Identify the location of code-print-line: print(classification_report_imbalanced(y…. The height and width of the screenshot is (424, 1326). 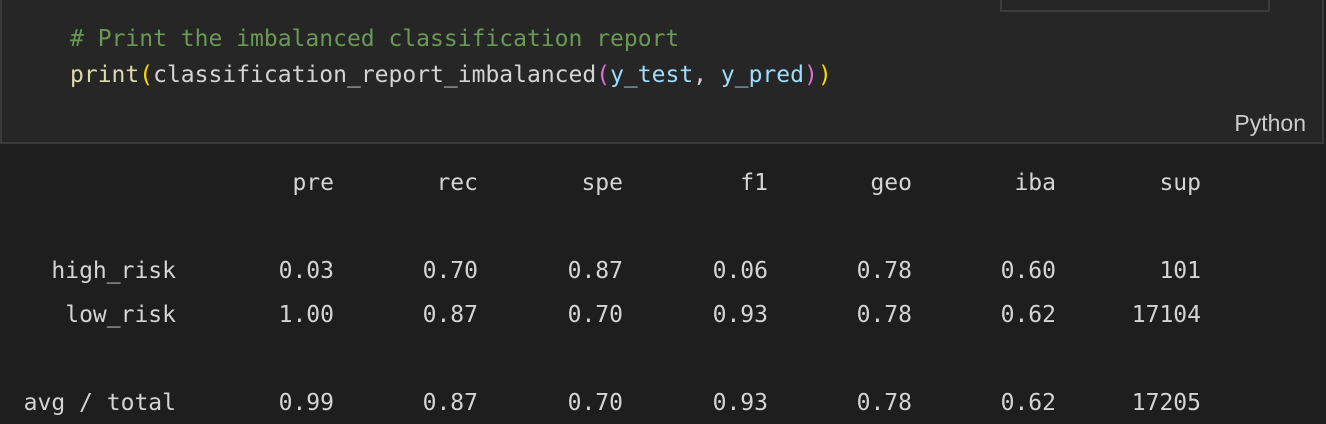
(451, 75).